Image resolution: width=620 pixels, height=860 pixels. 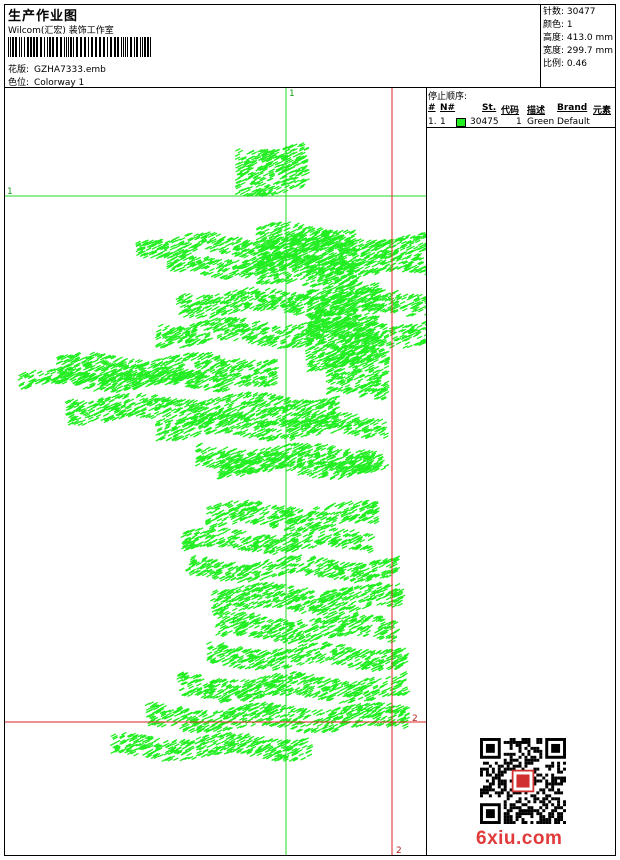 I want to click on col-header-stitches: St., so click(x=489, y=108).